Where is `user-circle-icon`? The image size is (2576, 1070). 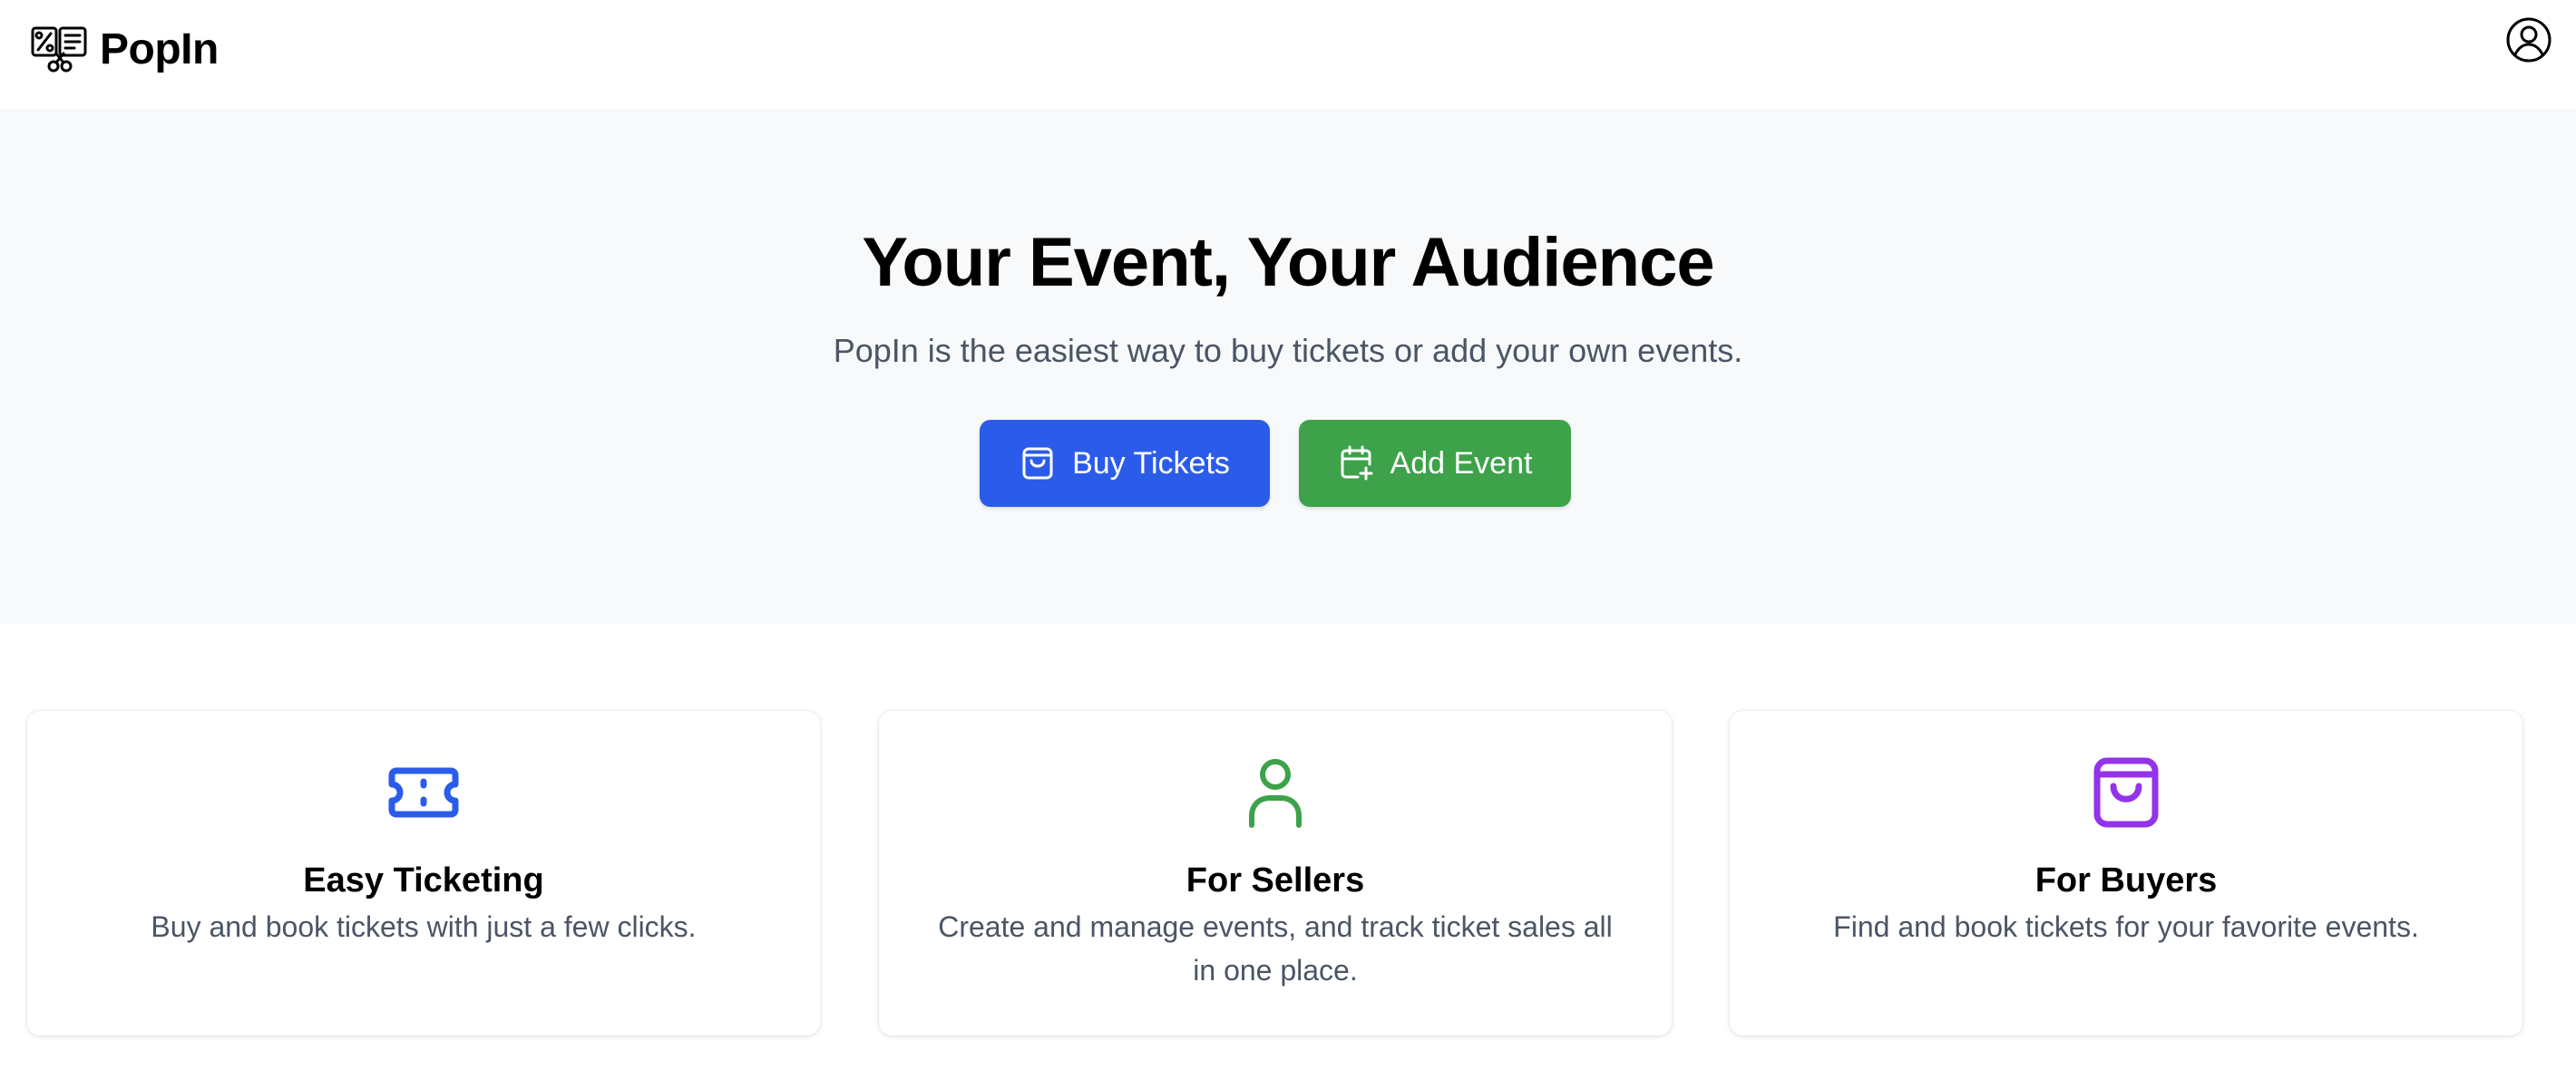
user-circle-icon is located at coordinates (2529, 40).